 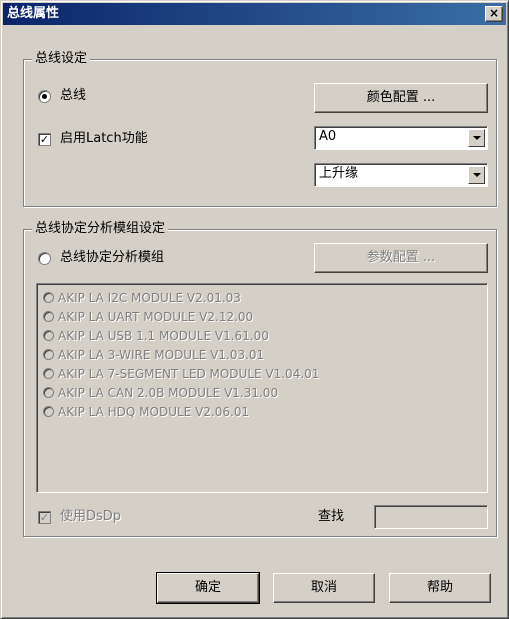 I want to click on bus-radio, so click(x=44, y=96).